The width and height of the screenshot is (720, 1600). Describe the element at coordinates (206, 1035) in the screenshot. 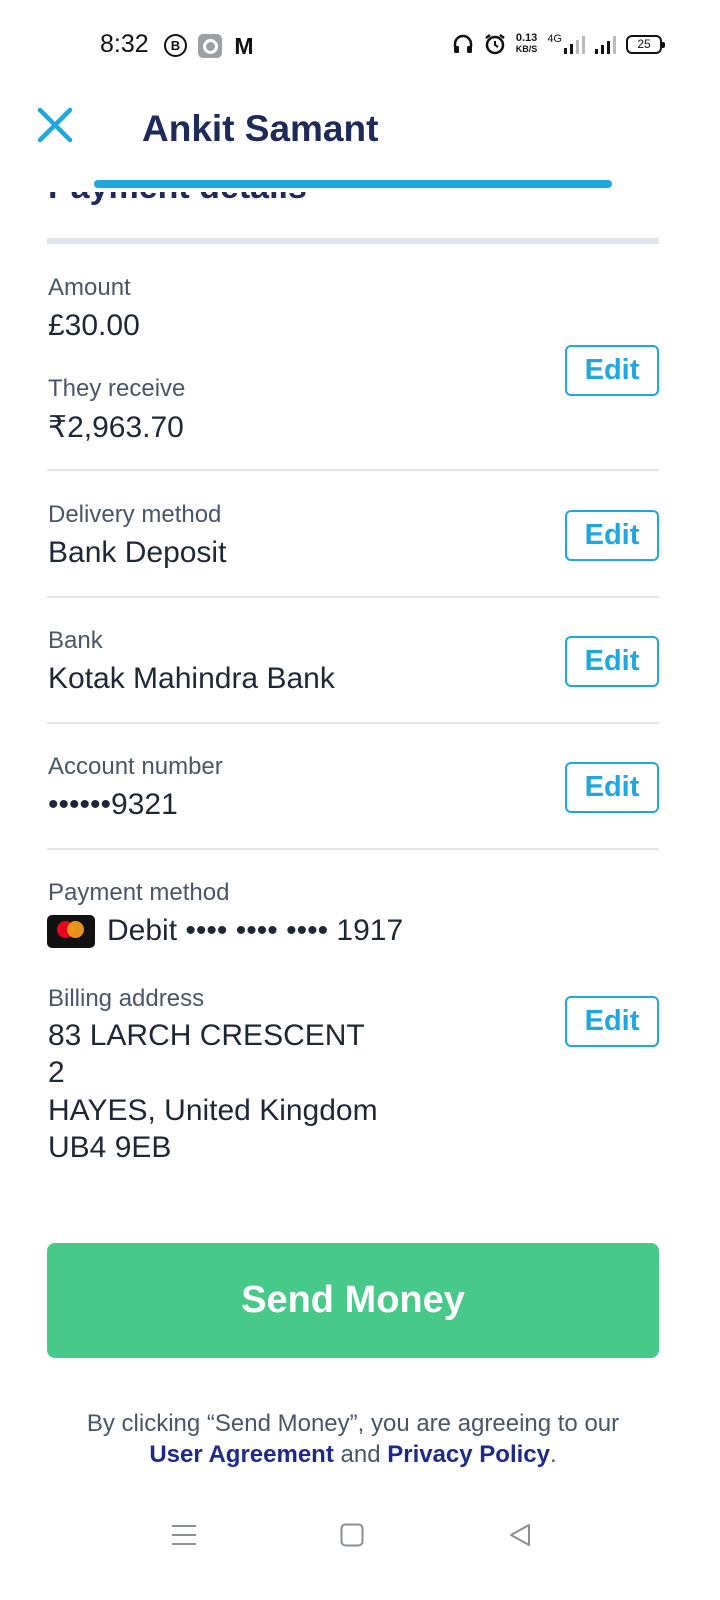

I see `billing-address-line-1: 83 LARCH CRESCENT` at that location.